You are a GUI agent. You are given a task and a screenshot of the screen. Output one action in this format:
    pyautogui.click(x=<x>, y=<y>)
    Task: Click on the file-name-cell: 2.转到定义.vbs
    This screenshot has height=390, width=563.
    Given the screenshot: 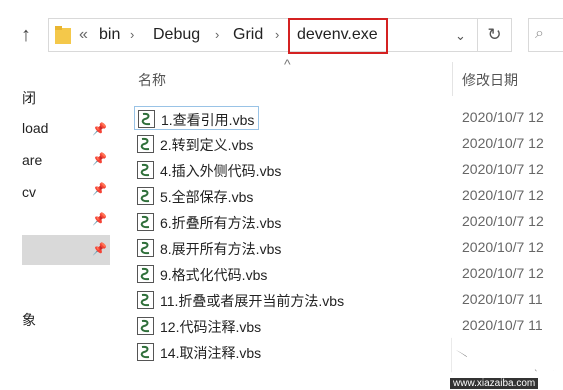 What is the action you would take?
    pyautogui.click(x=193, y=144)
    